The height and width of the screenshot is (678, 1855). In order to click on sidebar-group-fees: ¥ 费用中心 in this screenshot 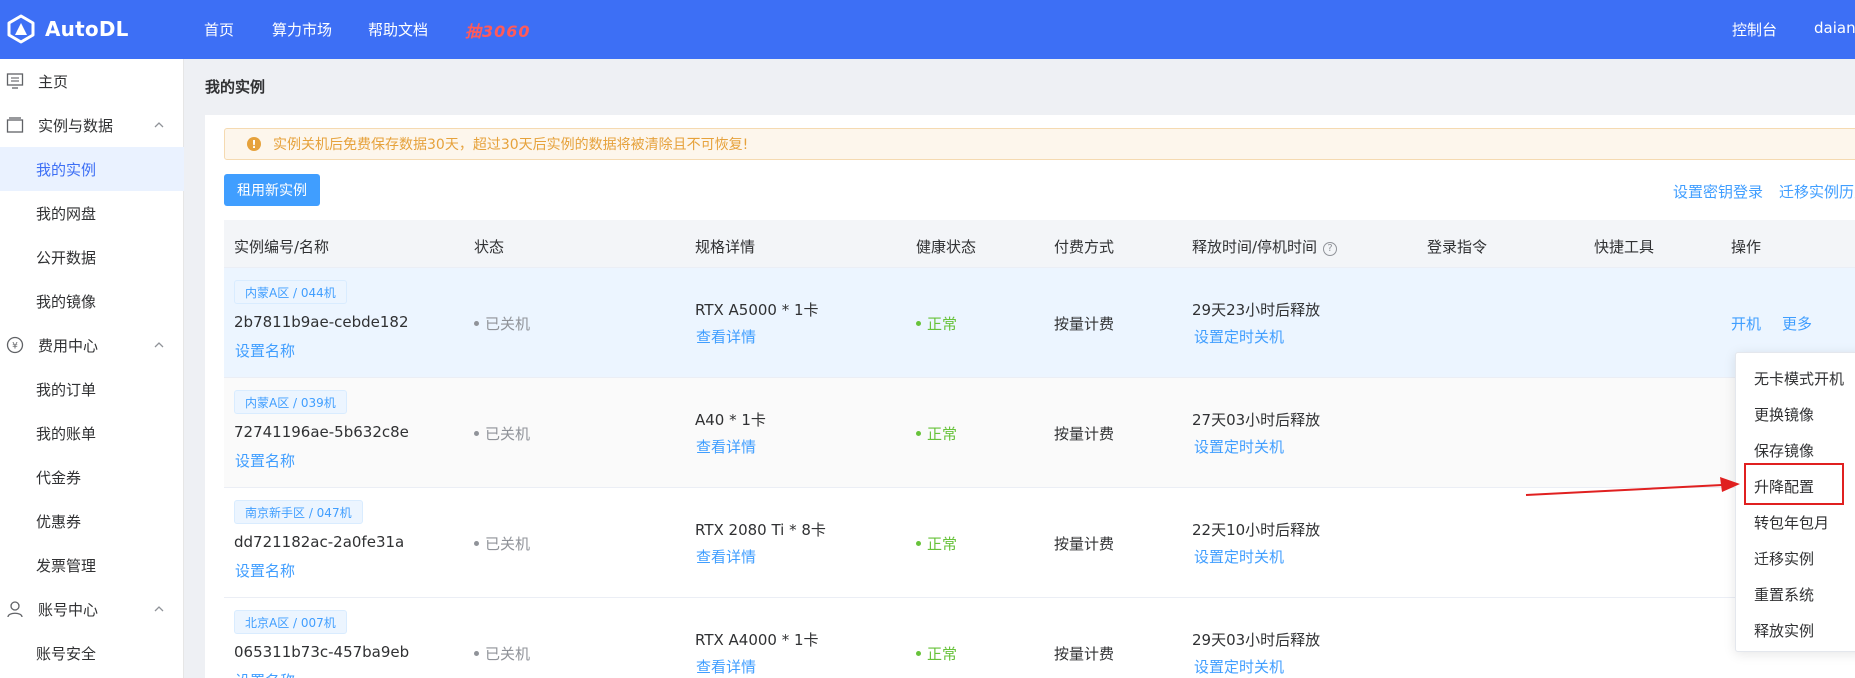, I will do `click(92, 345)`.